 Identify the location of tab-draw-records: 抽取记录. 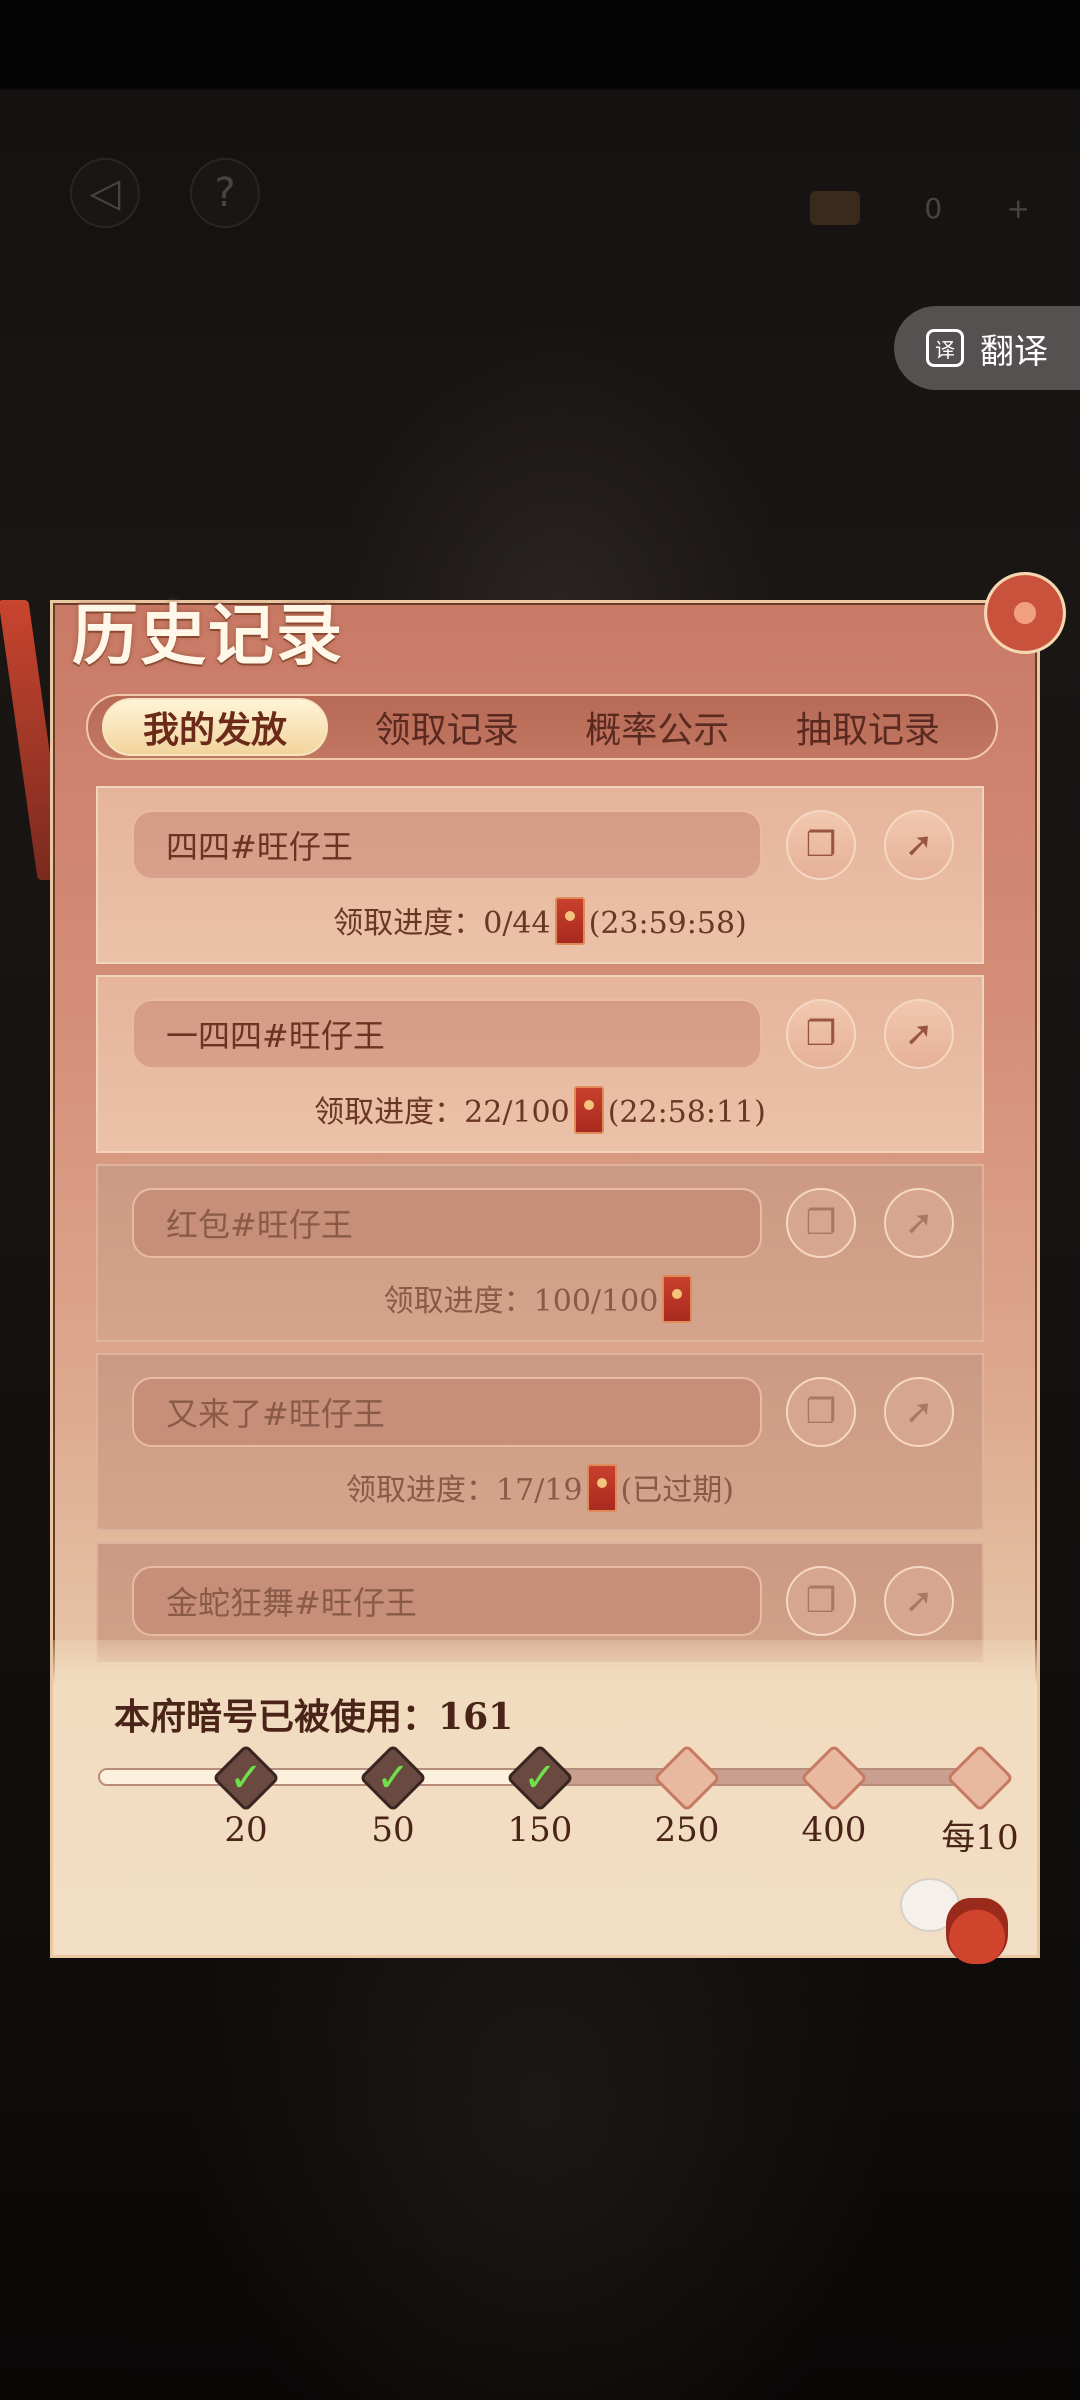
(868, 727).